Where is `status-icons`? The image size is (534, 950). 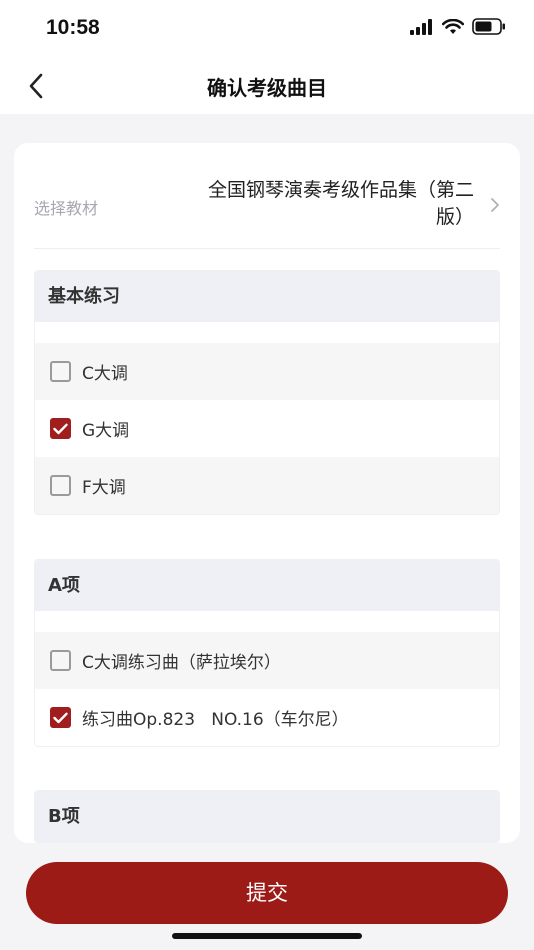
status-icons is located at coordinates (458, 26).